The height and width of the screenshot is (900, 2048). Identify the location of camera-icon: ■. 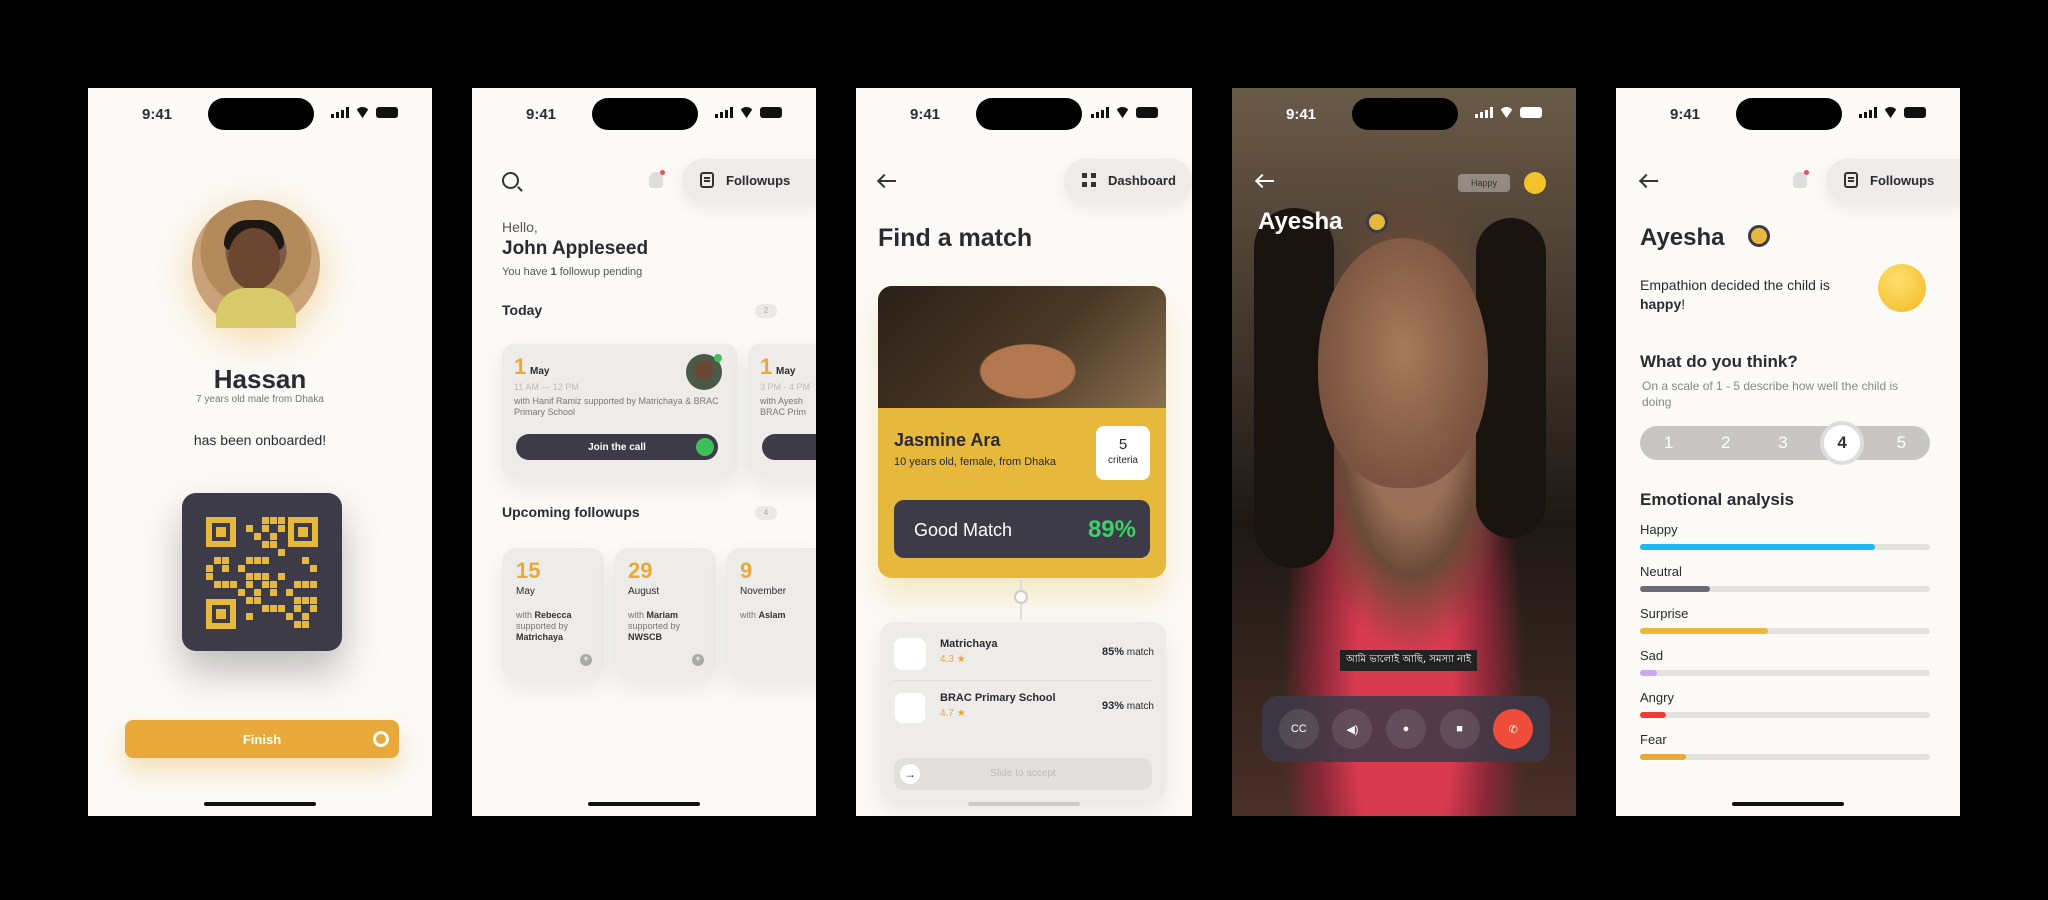
(1459, 729).